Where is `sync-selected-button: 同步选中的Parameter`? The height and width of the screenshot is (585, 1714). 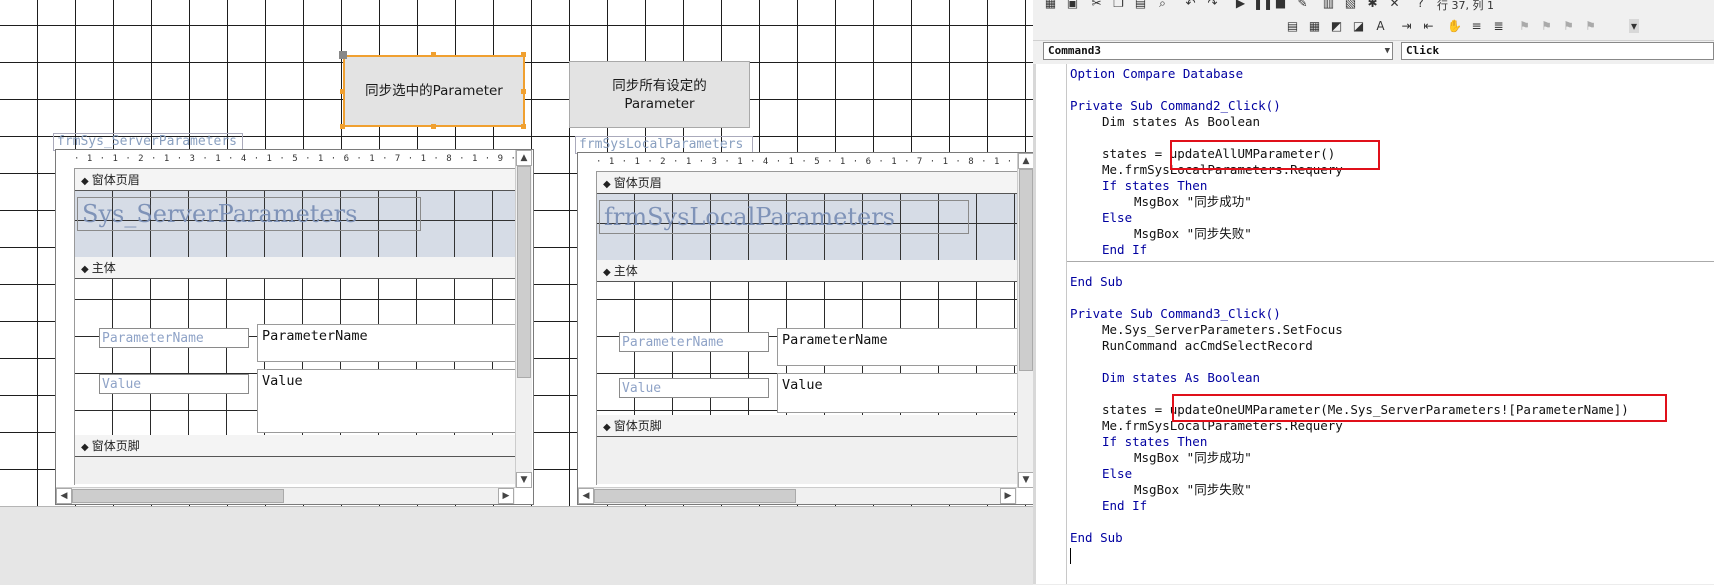
sync-selected-button: 同步选中的Parameter is located at coordinates (434, 91).